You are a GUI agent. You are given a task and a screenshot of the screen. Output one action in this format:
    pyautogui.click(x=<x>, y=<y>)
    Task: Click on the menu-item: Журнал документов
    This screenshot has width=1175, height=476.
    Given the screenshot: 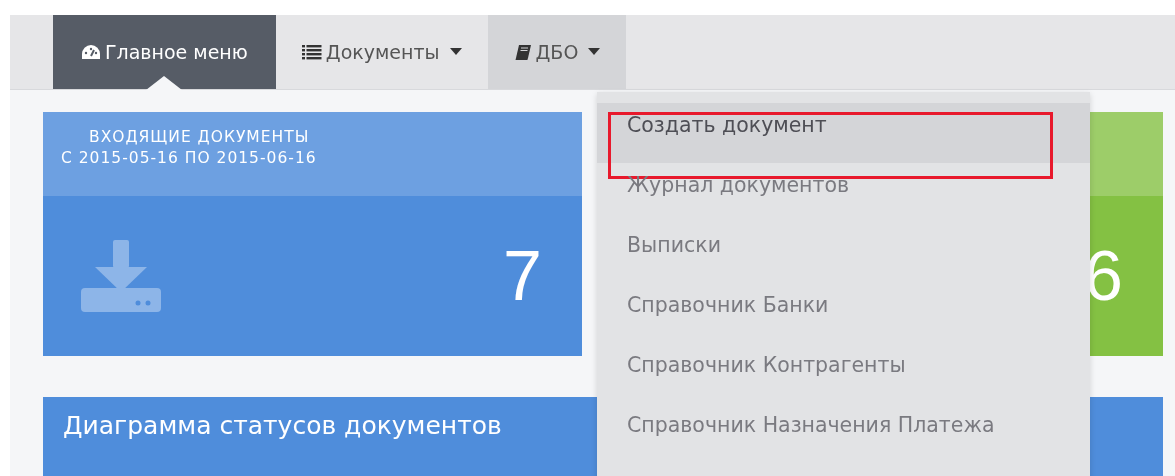 What is the action you would take?
    pyautogui.click(x=843, y=193)
    